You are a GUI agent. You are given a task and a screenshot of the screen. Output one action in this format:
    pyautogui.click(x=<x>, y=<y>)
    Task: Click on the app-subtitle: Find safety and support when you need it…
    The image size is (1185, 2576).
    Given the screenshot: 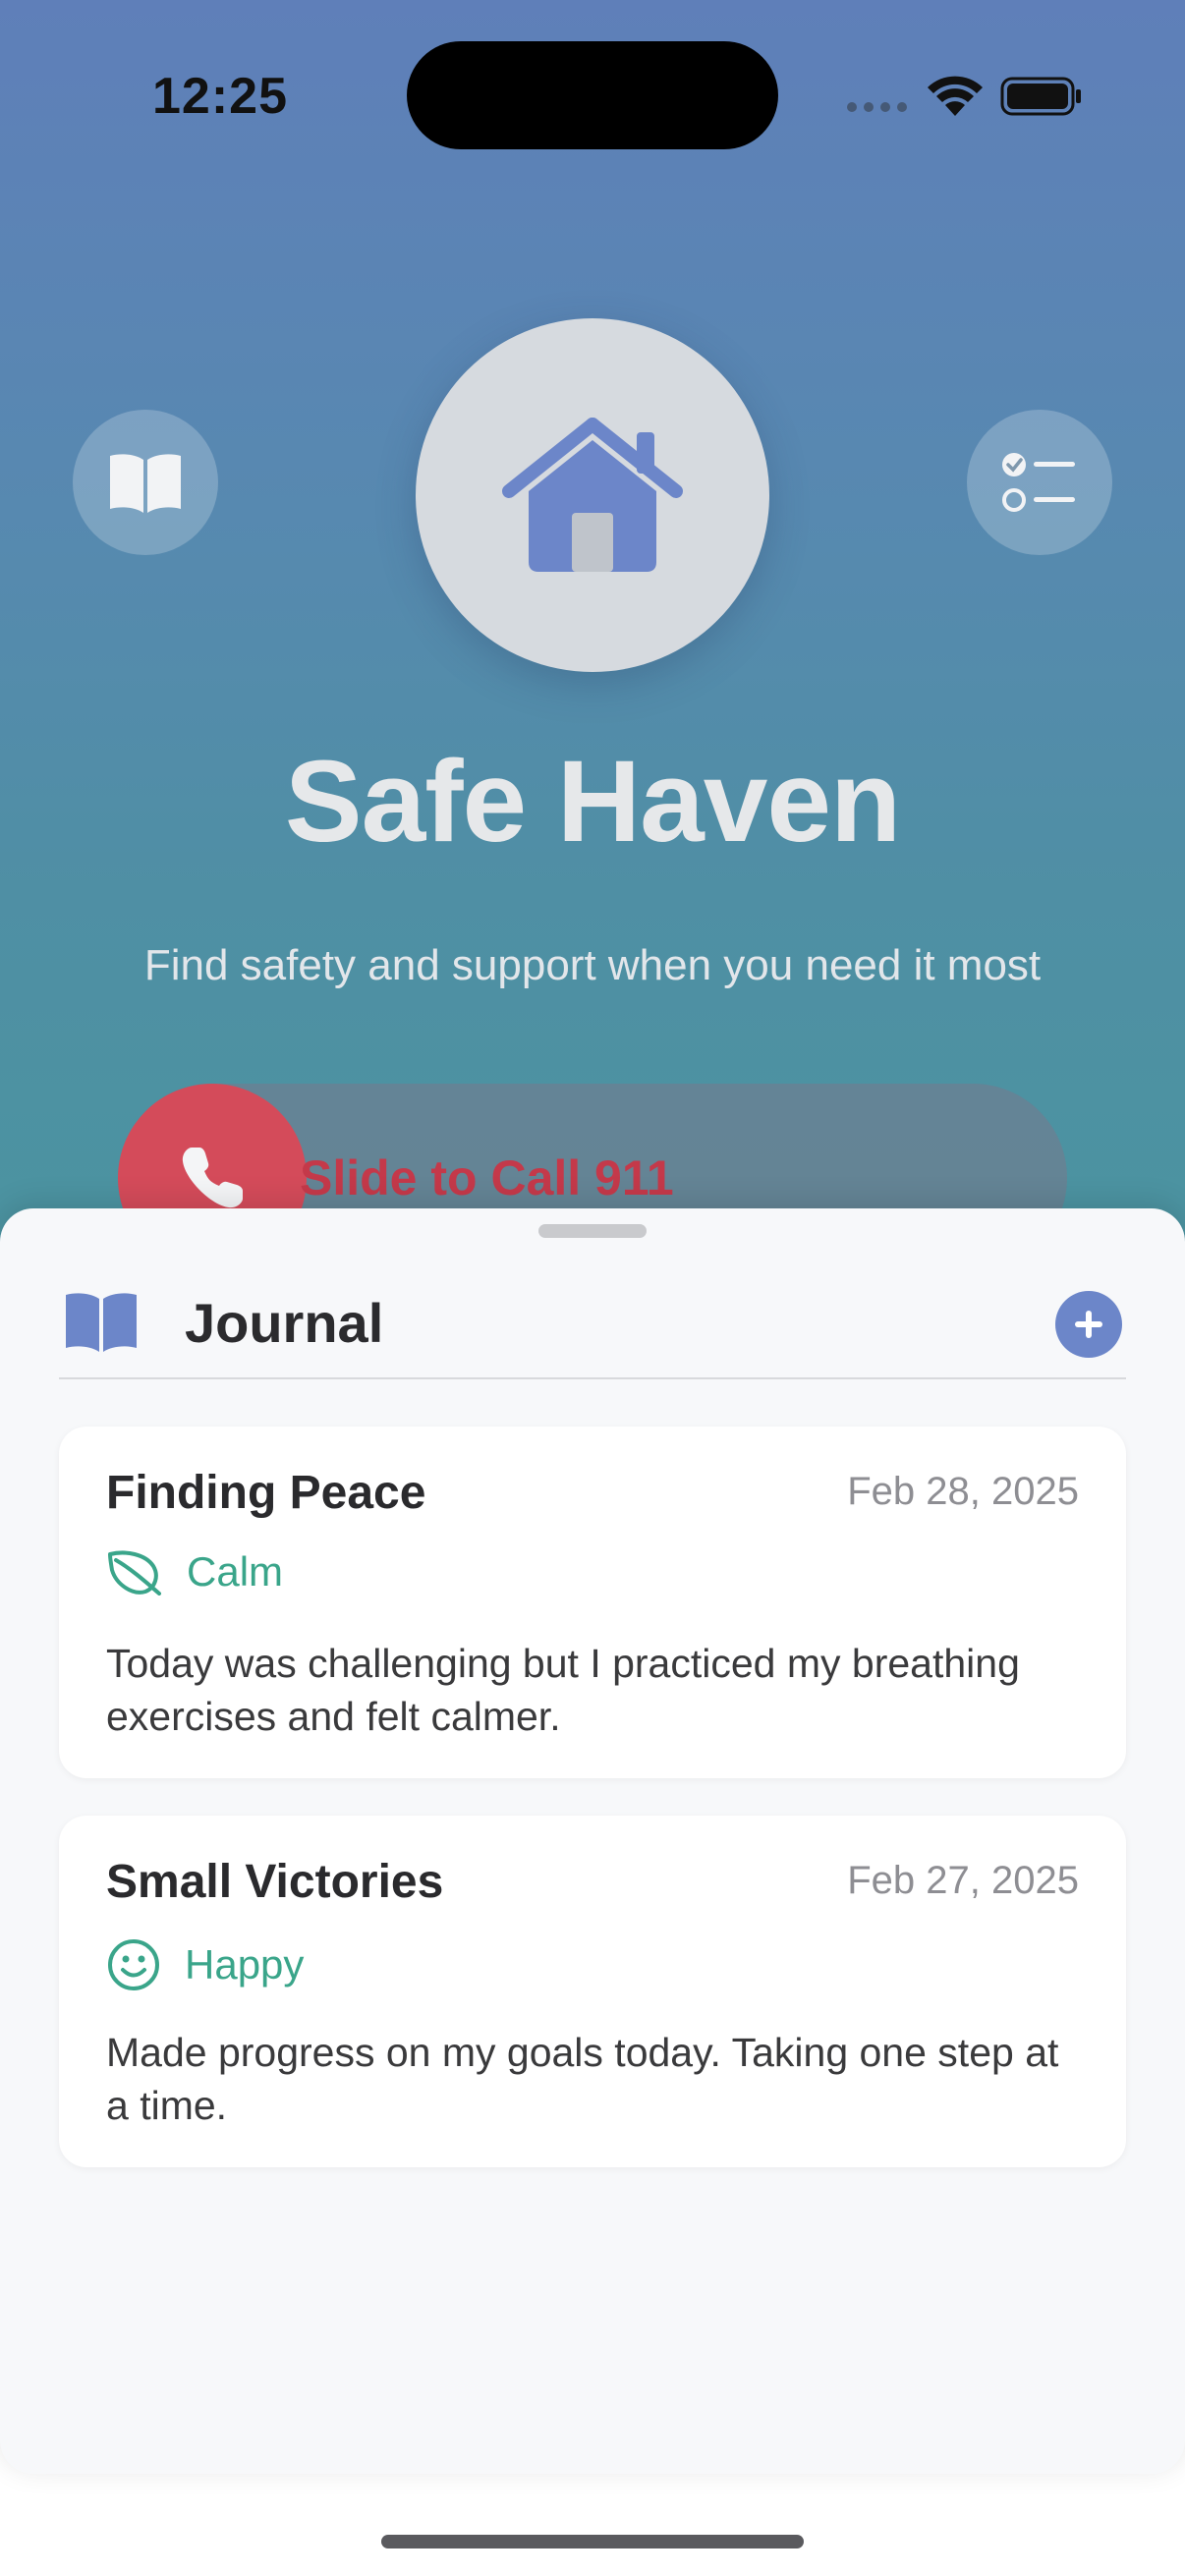 What is the action you would take?
    pyautogui.click(x=592, y=965)
    